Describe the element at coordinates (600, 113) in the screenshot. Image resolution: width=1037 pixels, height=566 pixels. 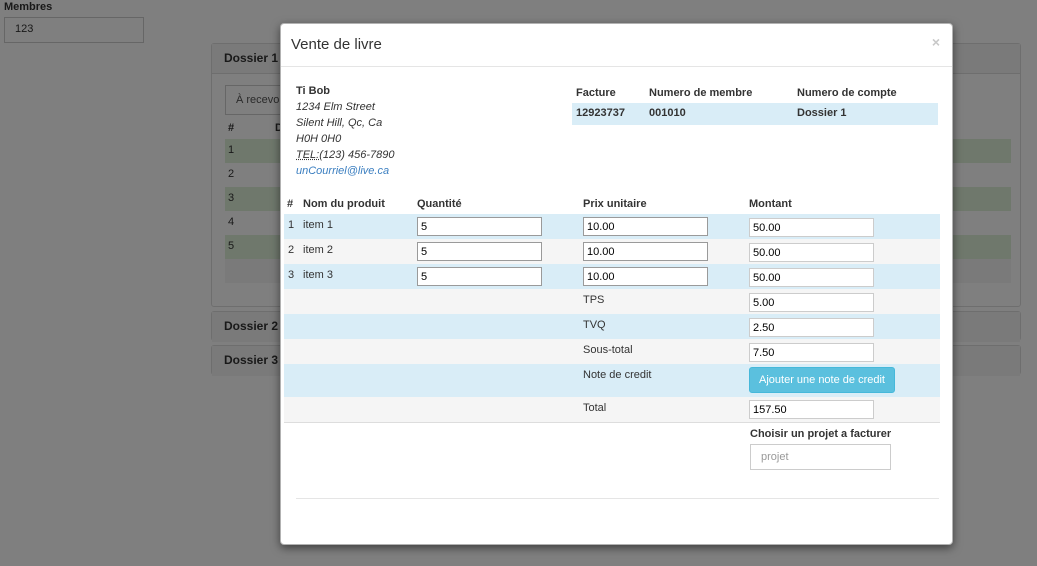
I see `invoice-number: 12923737` at that location.